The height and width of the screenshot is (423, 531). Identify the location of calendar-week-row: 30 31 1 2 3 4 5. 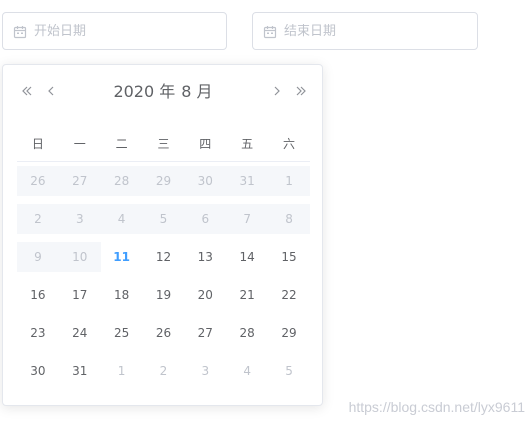
(163, 371).